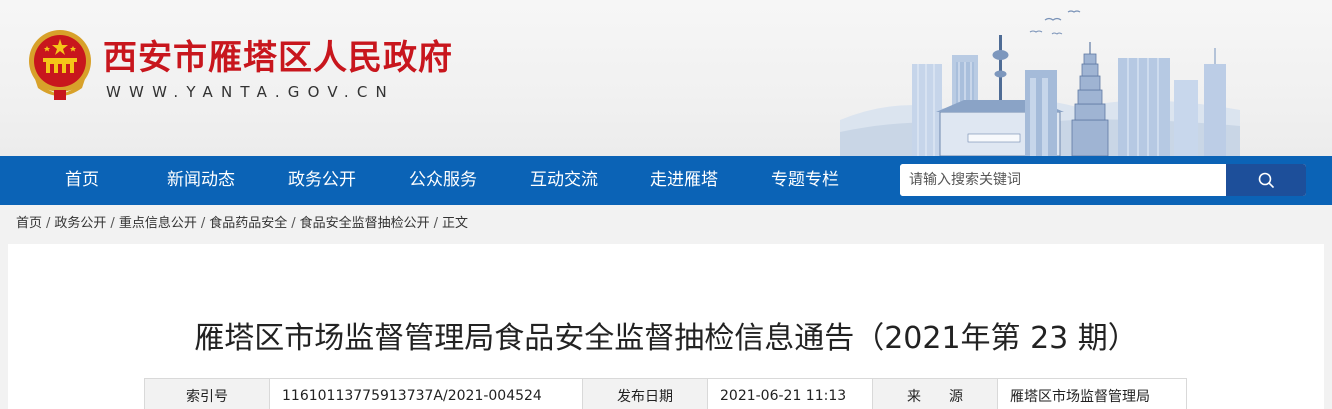 Image resolution: width=1332 pixels, height=409 pixels. Describe the element at coordinates (158, 223) in the screenshot. I see `breadcrumb-key-info: 重点信息公开` at that location.